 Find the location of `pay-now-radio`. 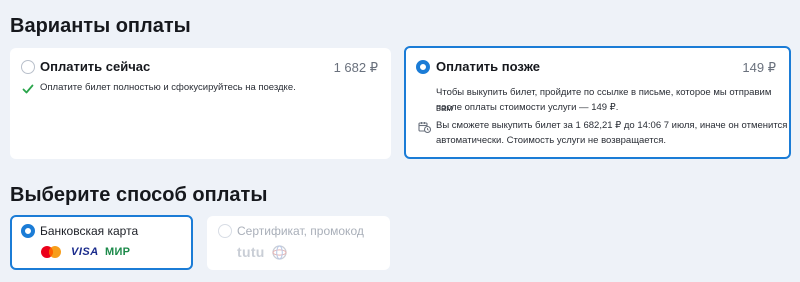

pay-now-radio is located at coordinates (28, 67).